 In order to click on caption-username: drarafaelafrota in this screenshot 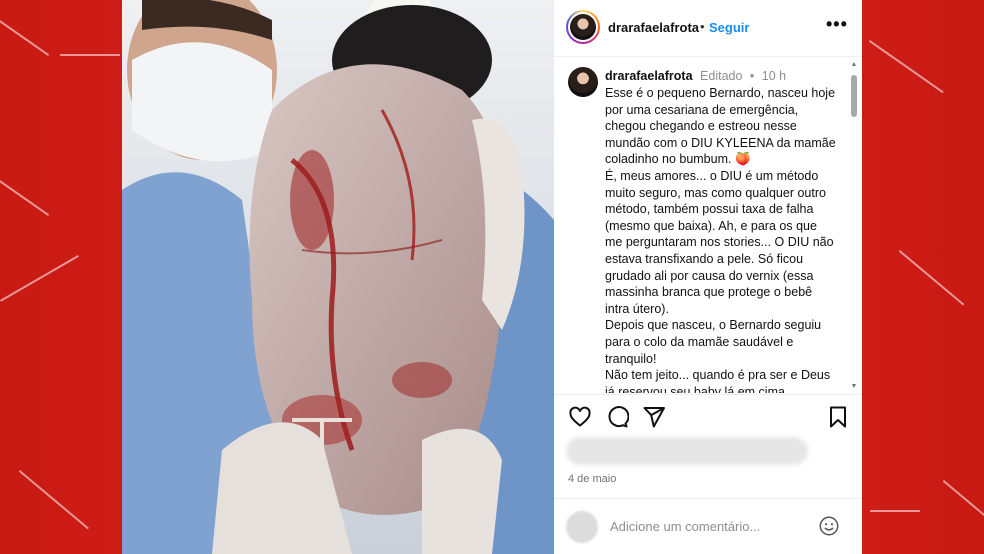, I will do `click(649, 76)`.